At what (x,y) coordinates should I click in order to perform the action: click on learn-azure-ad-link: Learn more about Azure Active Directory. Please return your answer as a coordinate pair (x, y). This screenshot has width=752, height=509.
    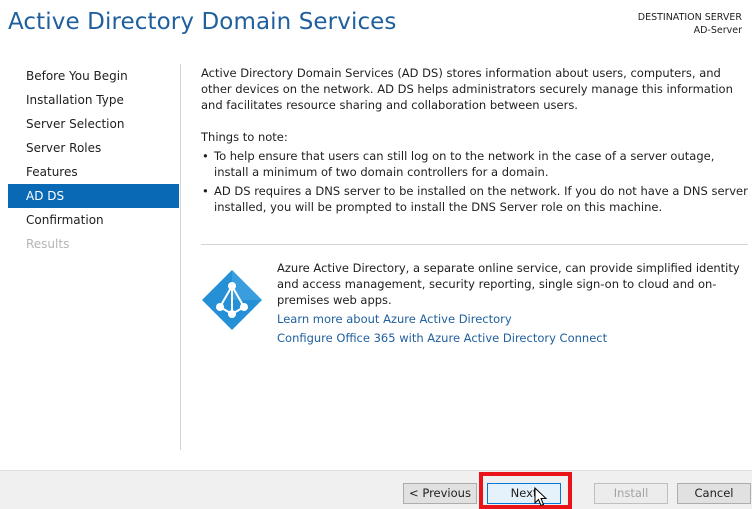
    Looking at the image, I should click on (512, 319).